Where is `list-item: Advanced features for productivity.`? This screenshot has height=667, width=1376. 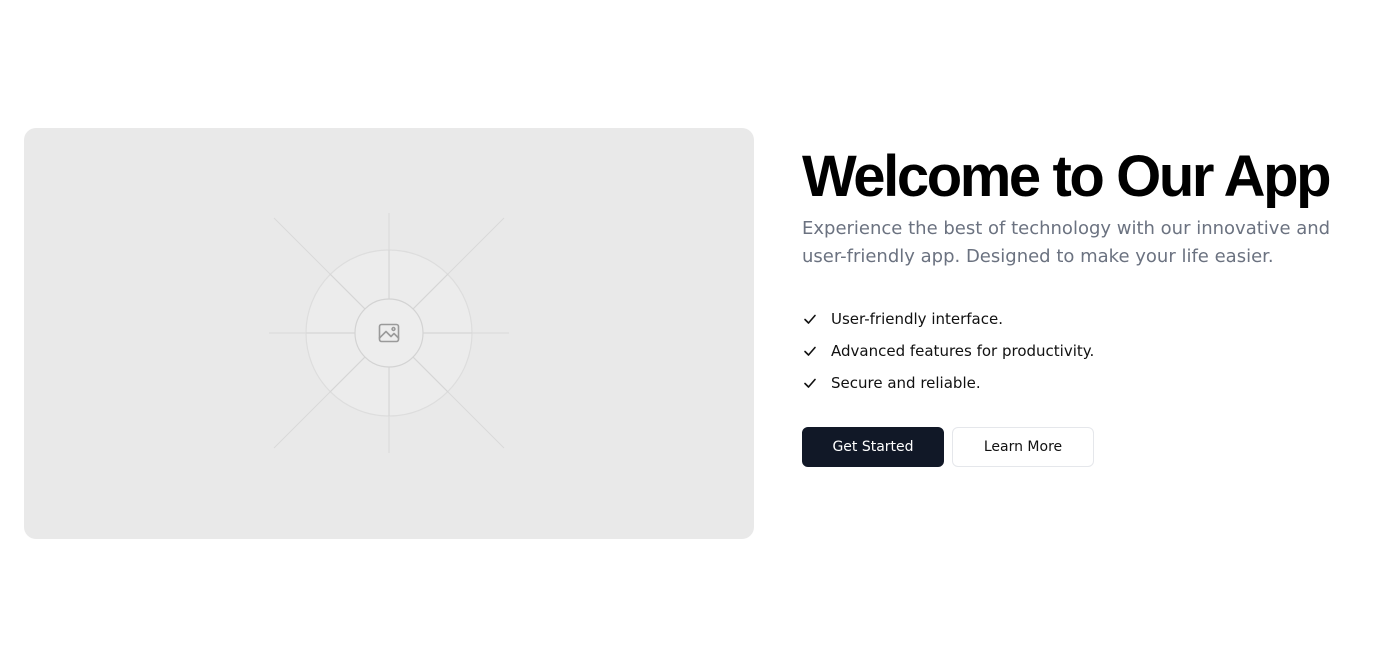 list-item: Advanced features for productivity. is located at coordinates (1082, 351).